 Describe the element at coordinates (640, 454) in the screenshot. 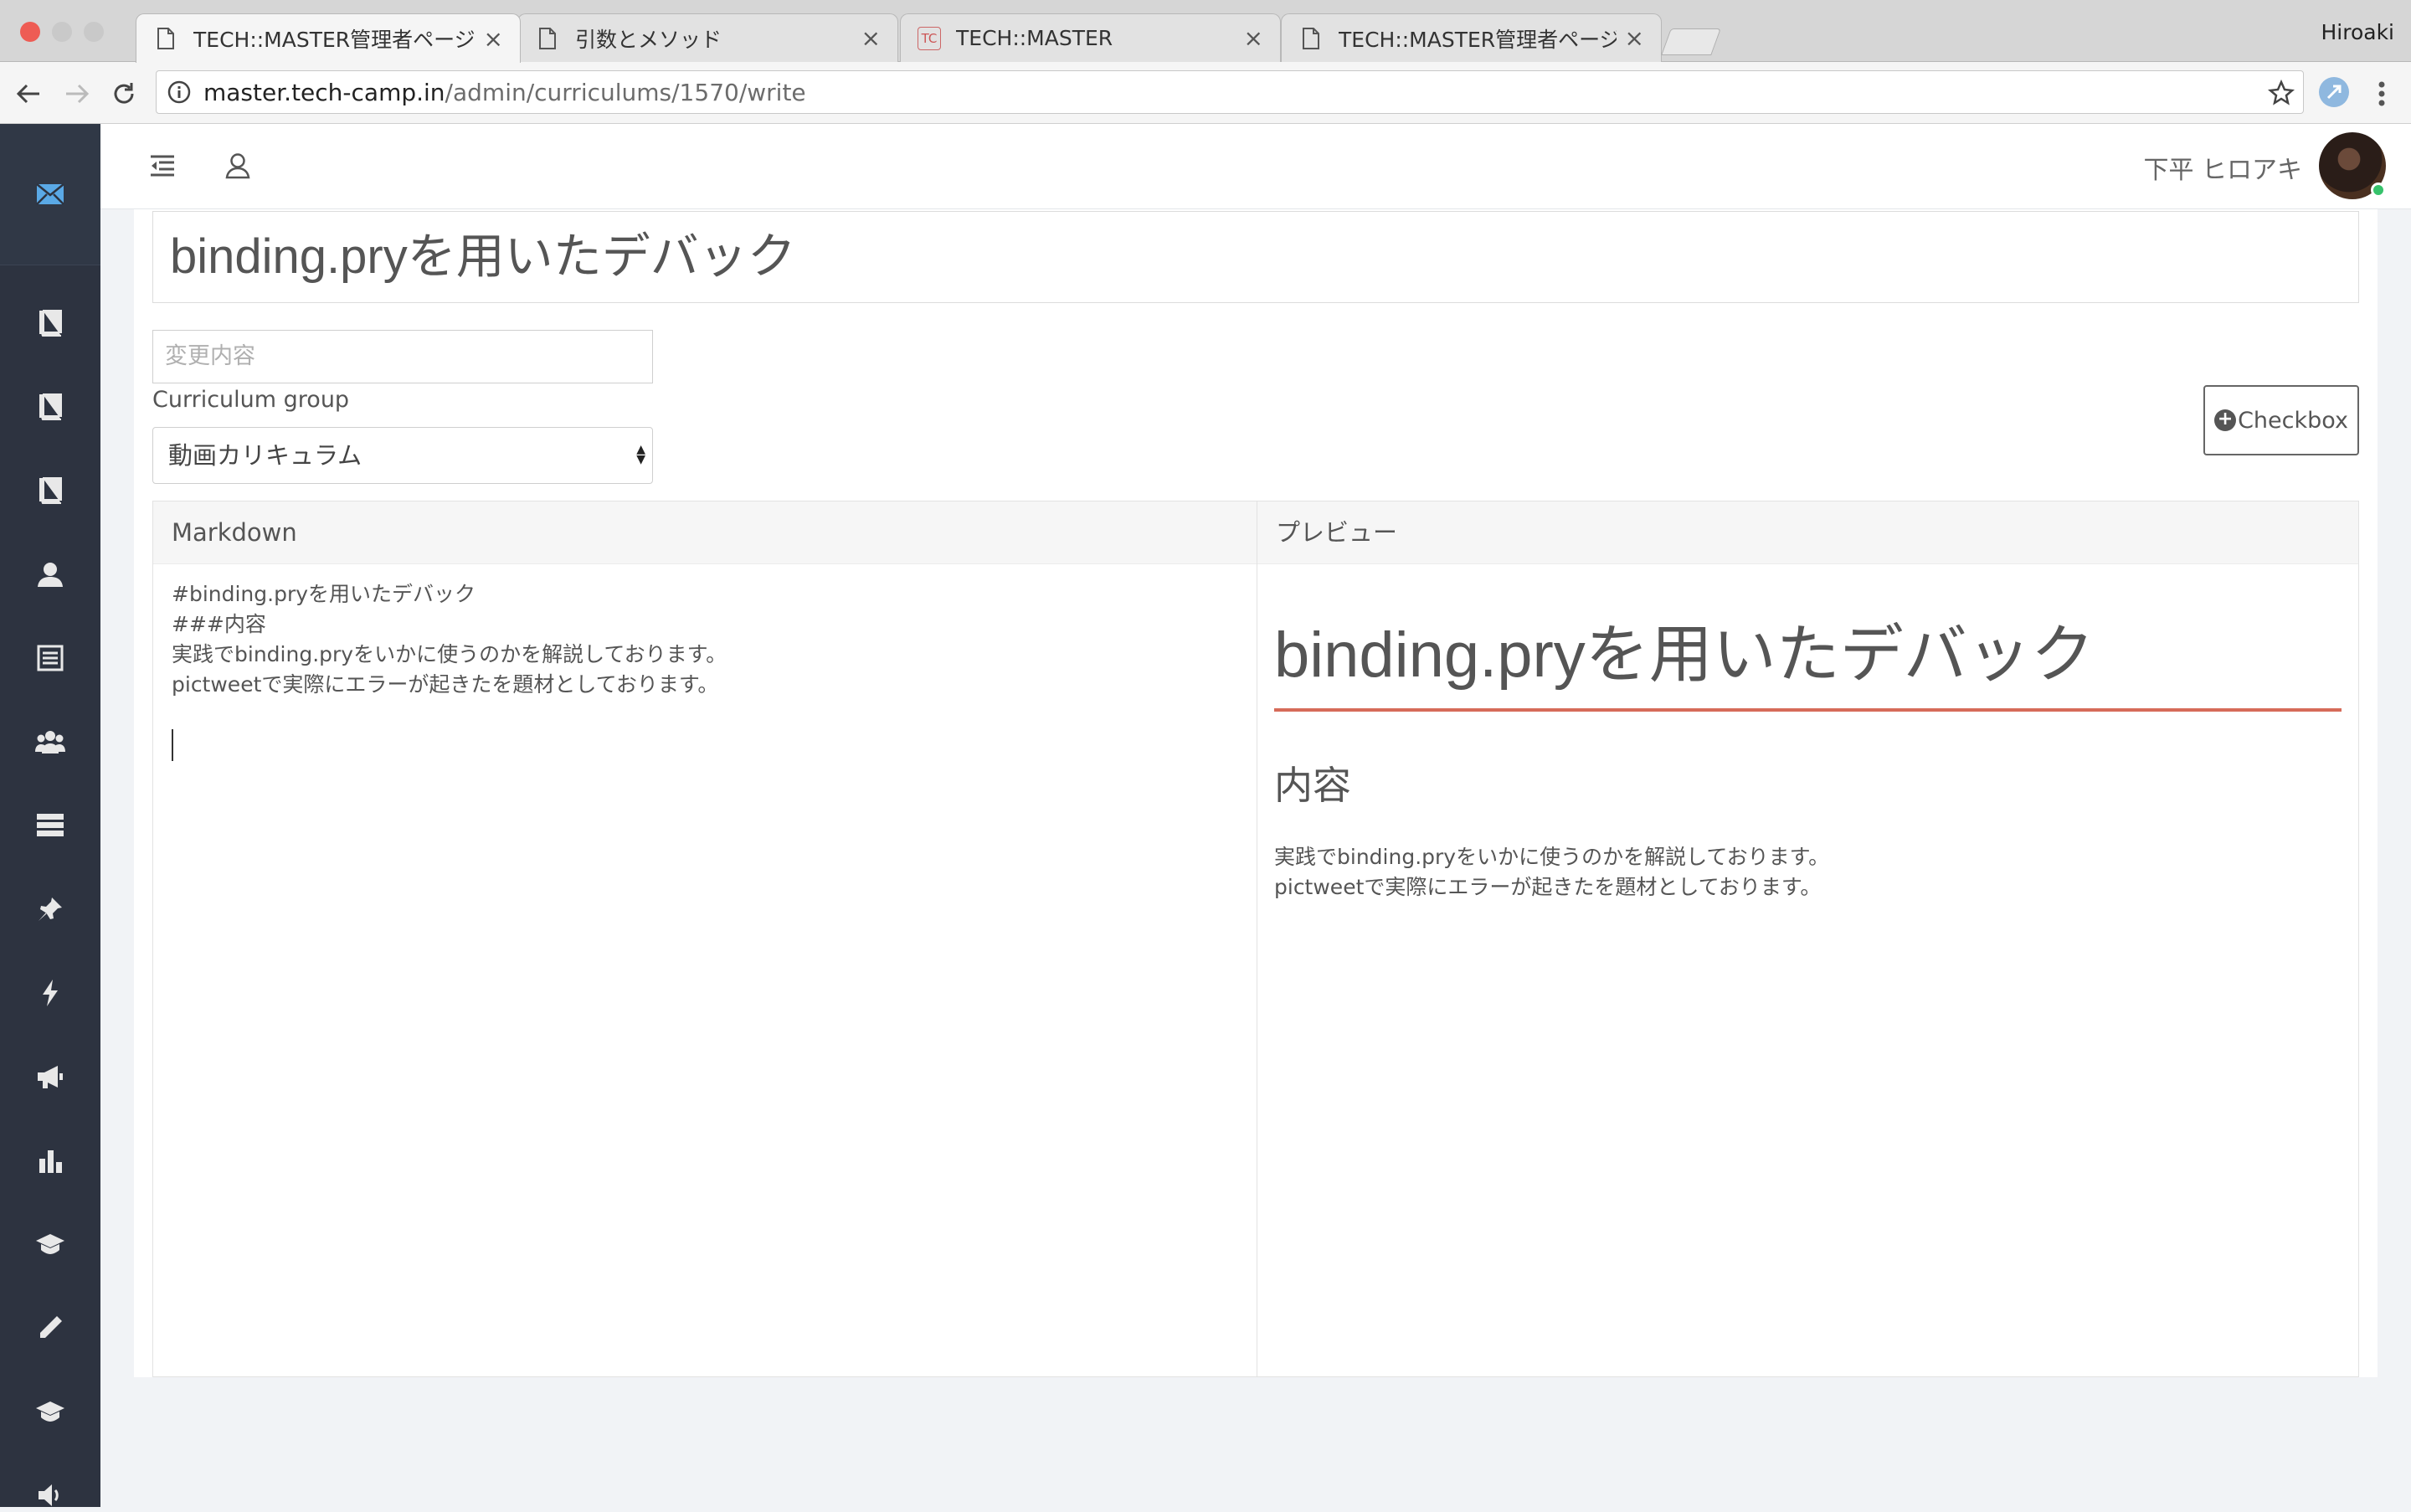

I see `select-arrows-icon: ▲ ▼` at that location.